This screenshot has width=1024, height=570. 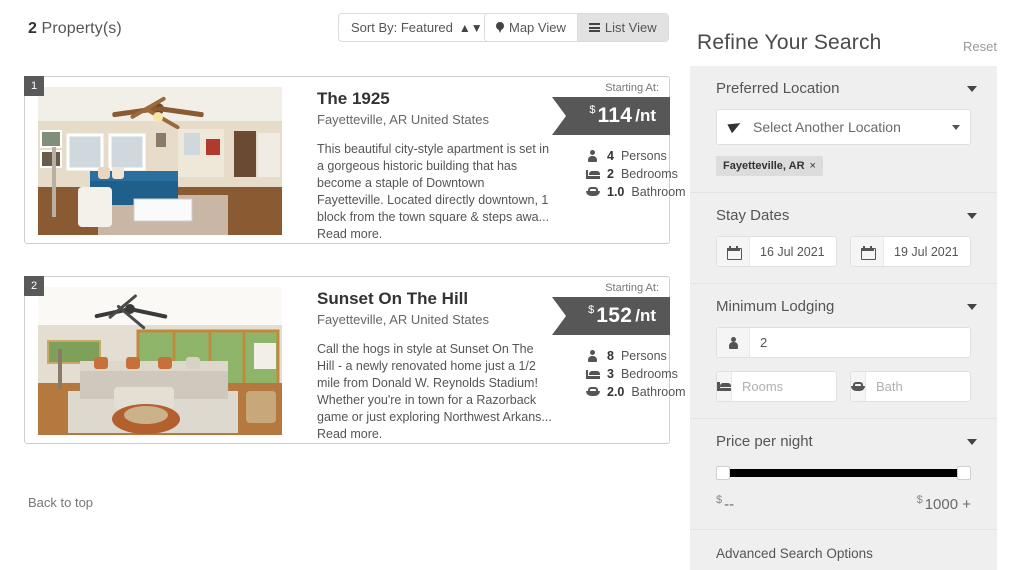 What do you see at coordinates (723, 473) in the screenshot?
I see `price-slider-handle-min` at bounding box center [723, 473].